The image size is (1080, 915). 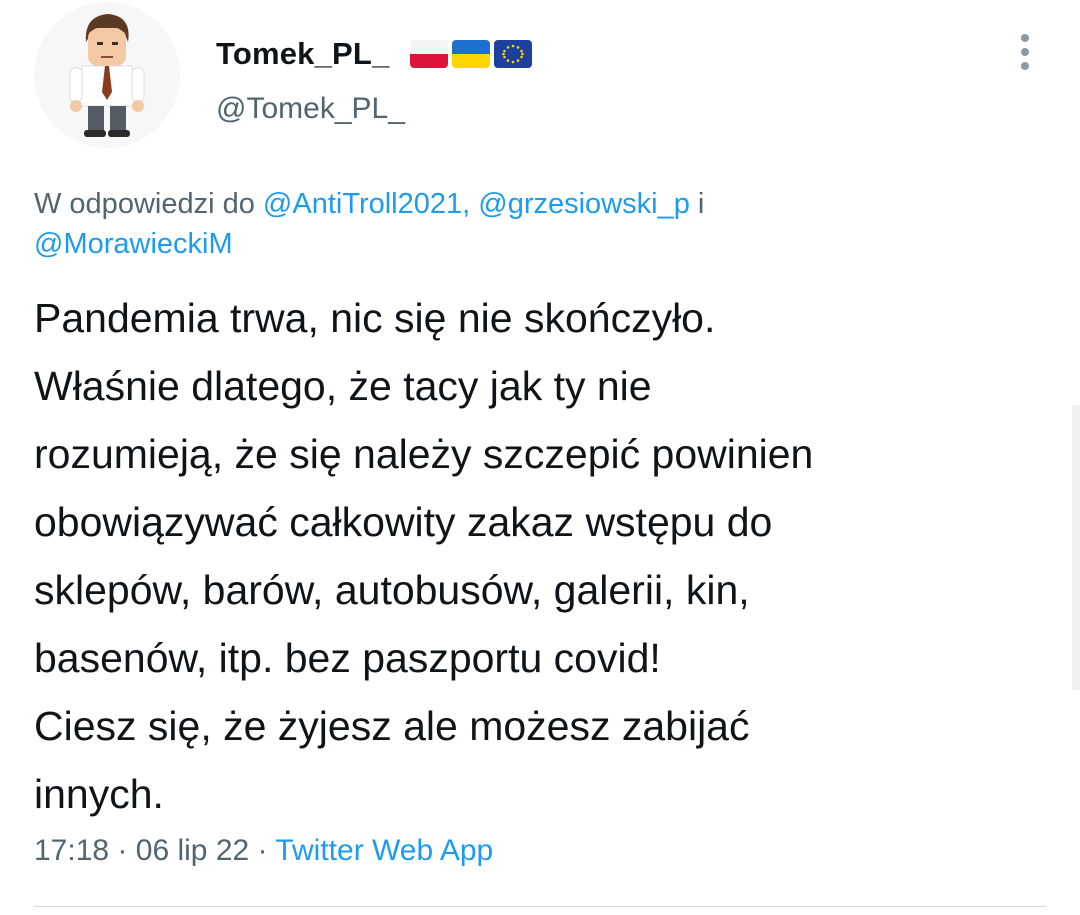 I want to click on divider, so click(x=540, y=906).